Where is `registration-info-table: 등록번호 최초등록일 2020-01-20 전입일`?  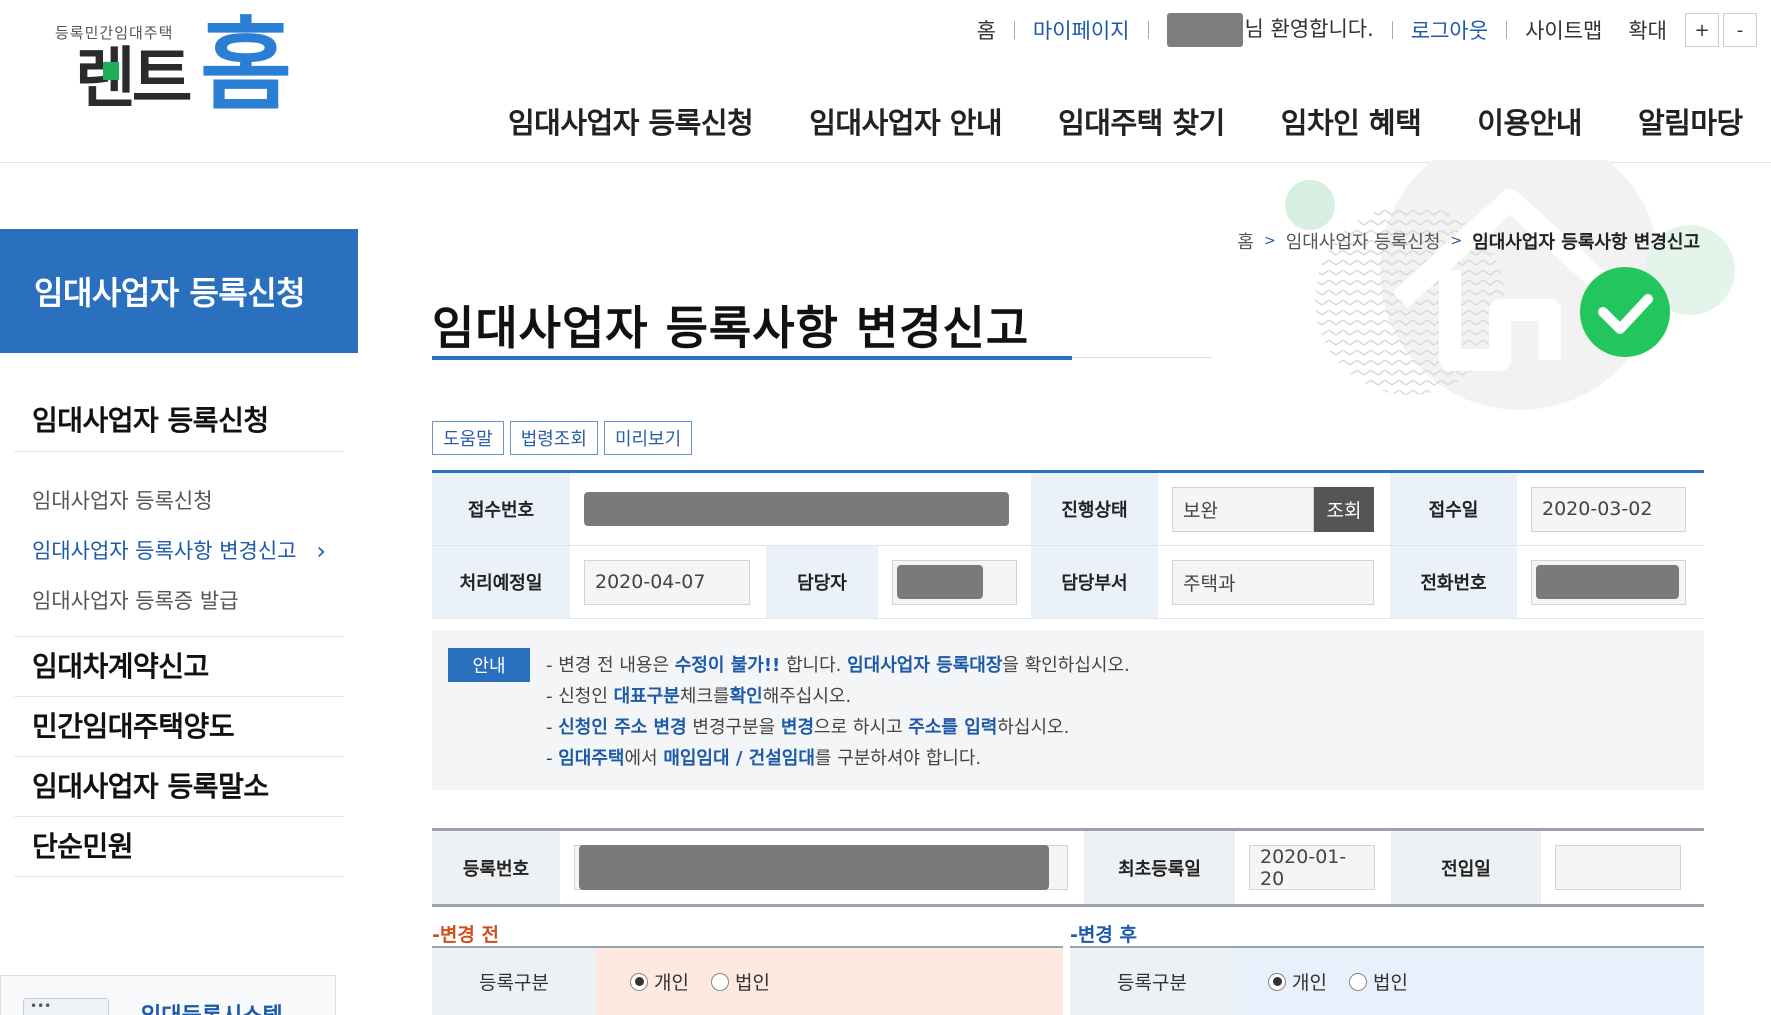
registration-info-table: 등록번호 최초등록일 2020-01-20 전입일 is located at coordinates (1068, 867).